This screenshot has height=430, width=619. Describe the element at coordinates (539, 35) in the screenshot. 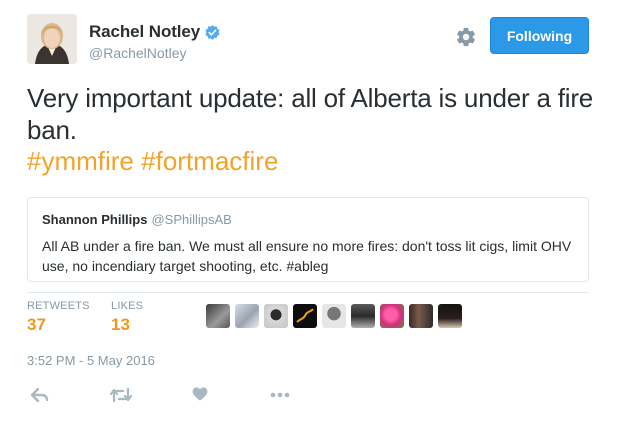

I see `following-button: Following` at that location.